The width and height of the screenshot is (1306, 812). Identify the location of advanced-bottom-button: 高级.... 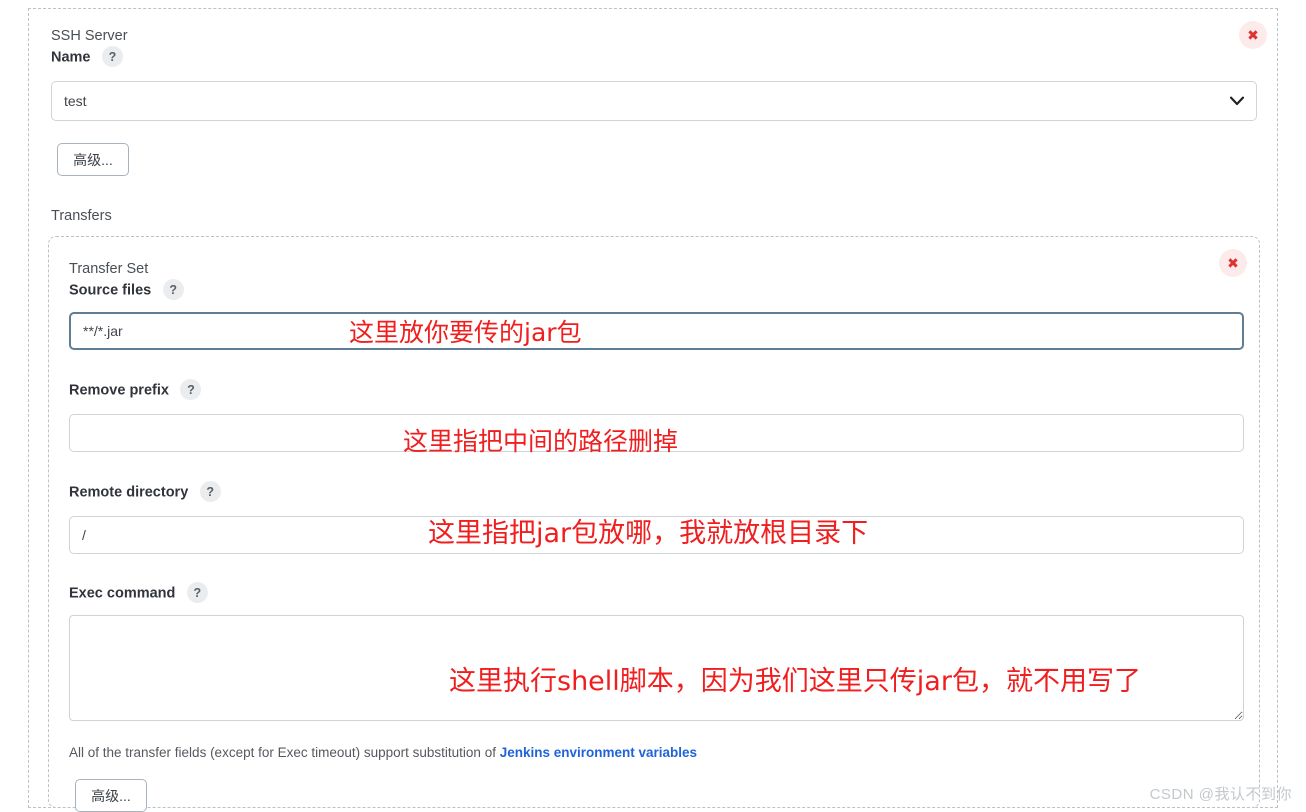
(111, 795).